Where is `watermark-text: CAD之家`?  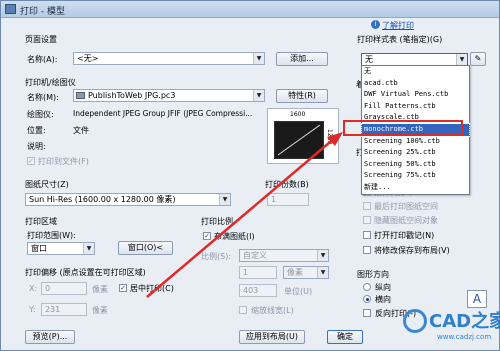
watermark-text: CAD之家 is located at coordinates (464, 321).